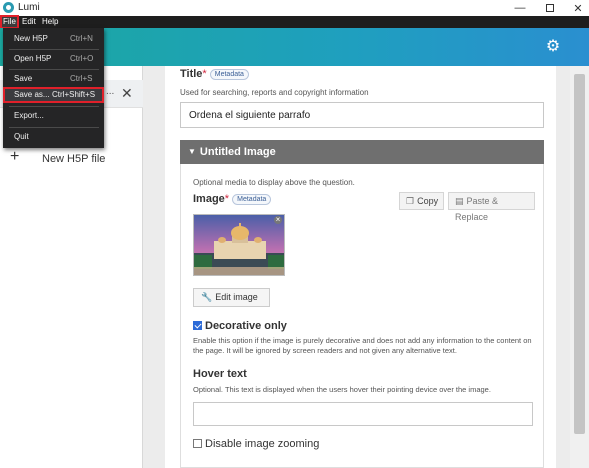 The height and width of the screenshot is (468, 589). What do you see at coordinates (579, 254) in the screenshot?
I see `scrollbar-thumb` at bounding box center [579, 254].